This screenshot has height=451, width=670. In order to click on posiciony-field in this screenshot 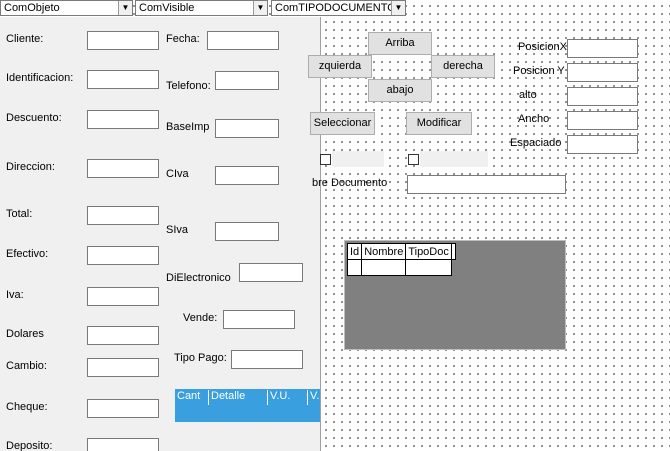, I will do `click(602, 72)`.